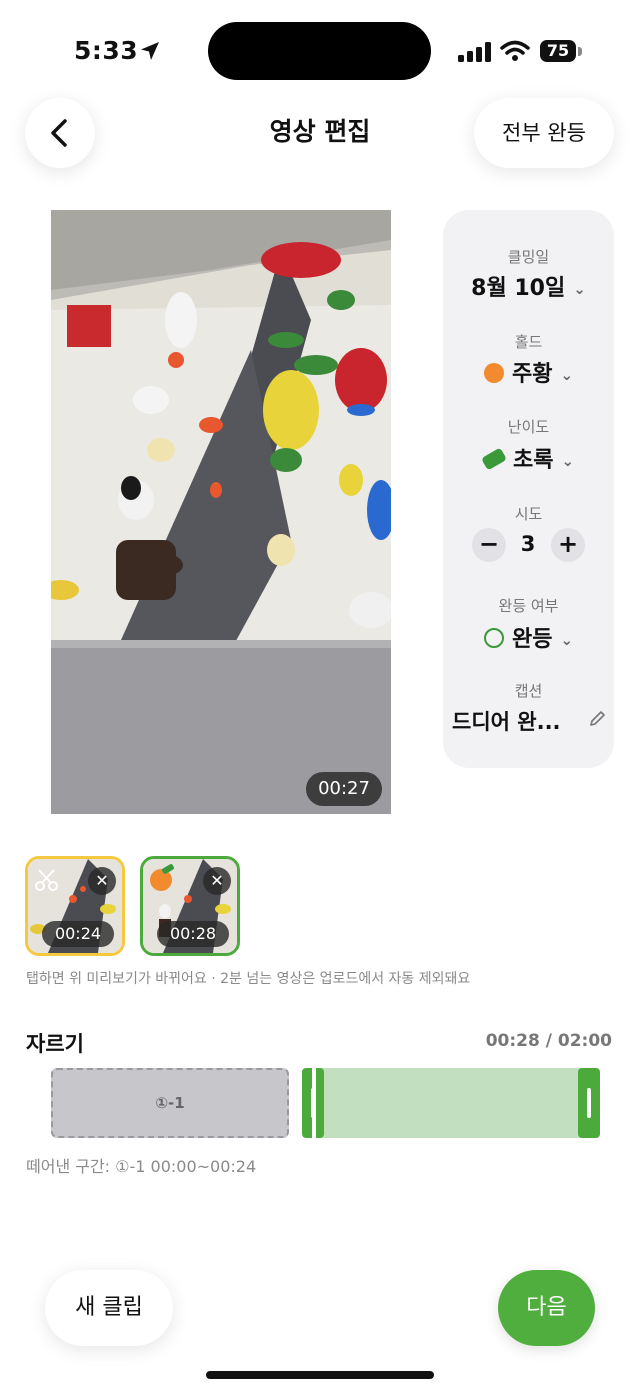  What do you see at coordinates (320, 1375) in the screenshot?
I see `home-indicator` at bounding box center [320, 1375].